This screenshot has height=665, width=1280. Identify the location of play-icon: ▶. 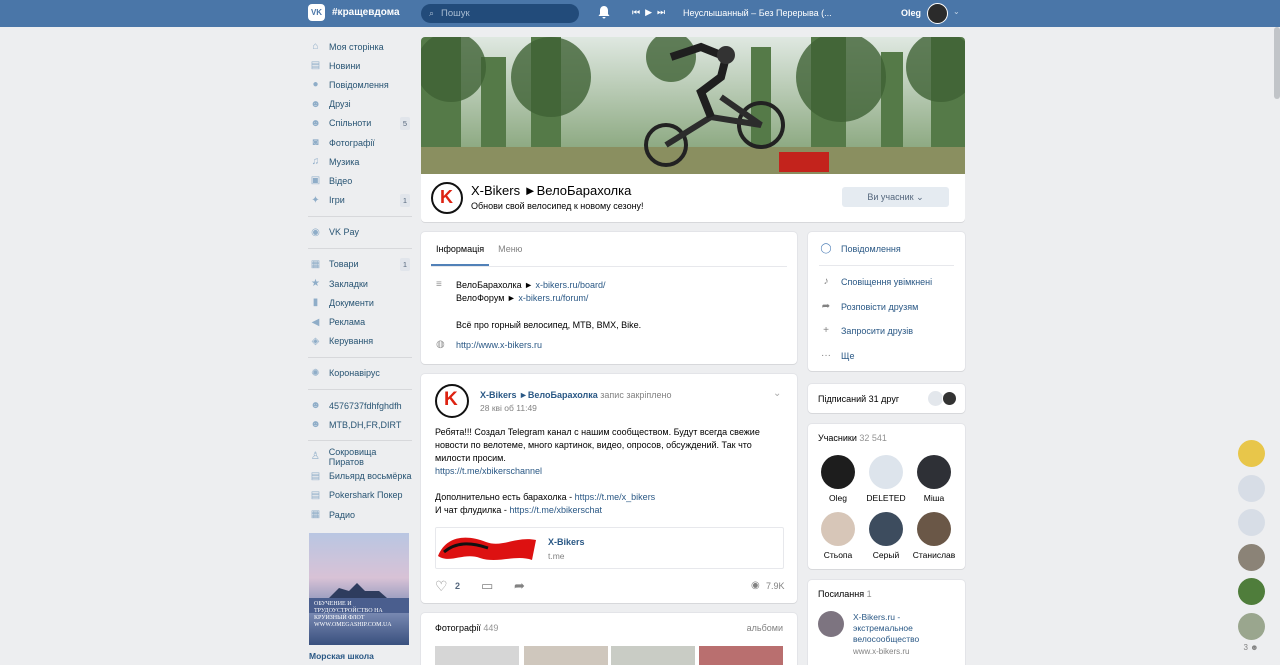
(651, 12).